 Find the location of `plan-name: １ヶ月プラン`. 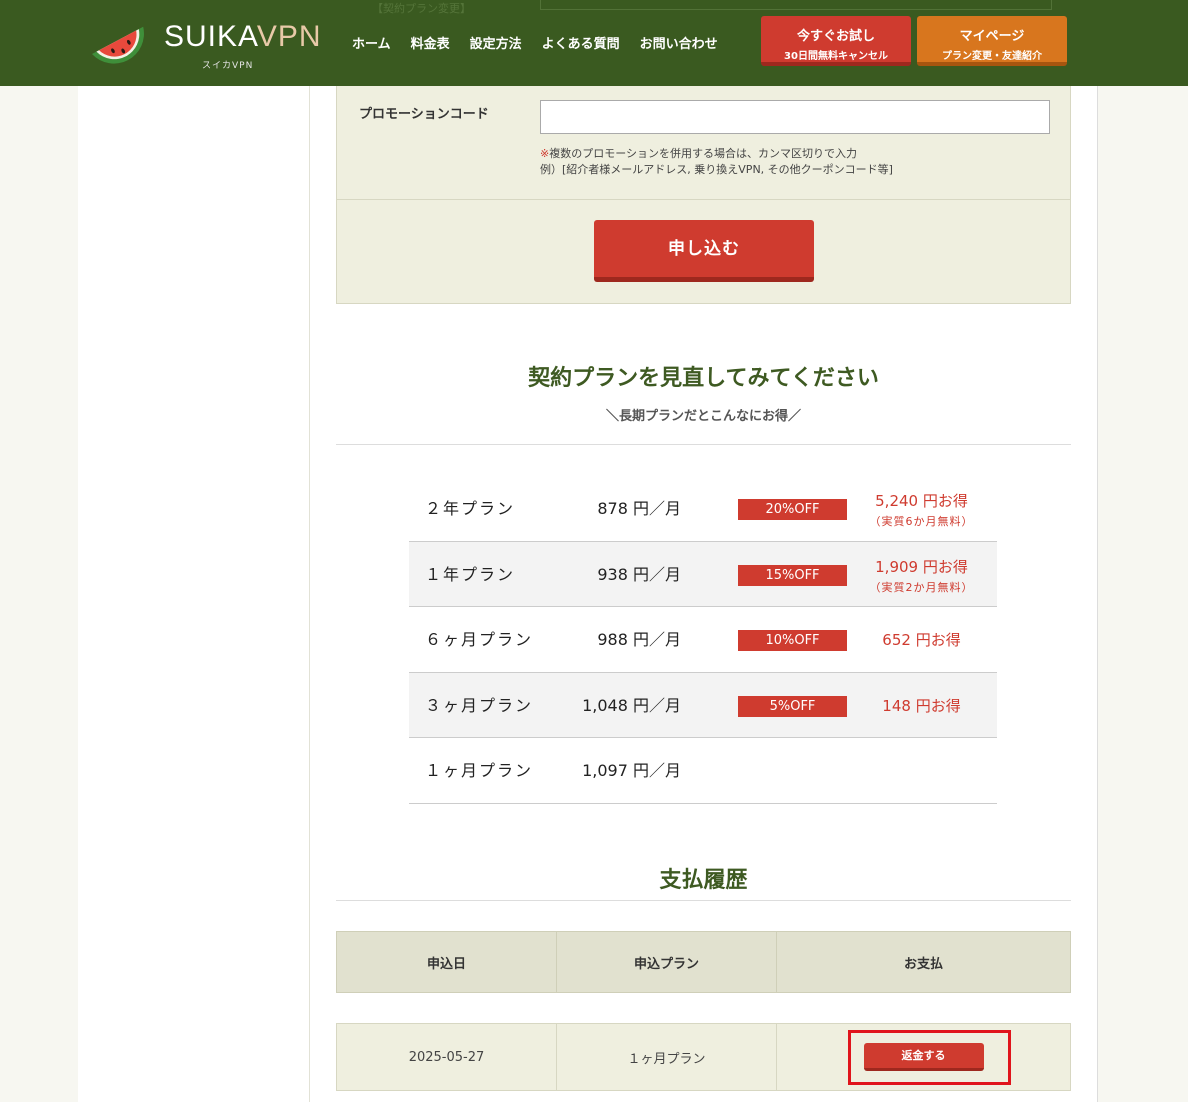

plan-name: １ヶ月プラン is located at coordinates (479, 770).